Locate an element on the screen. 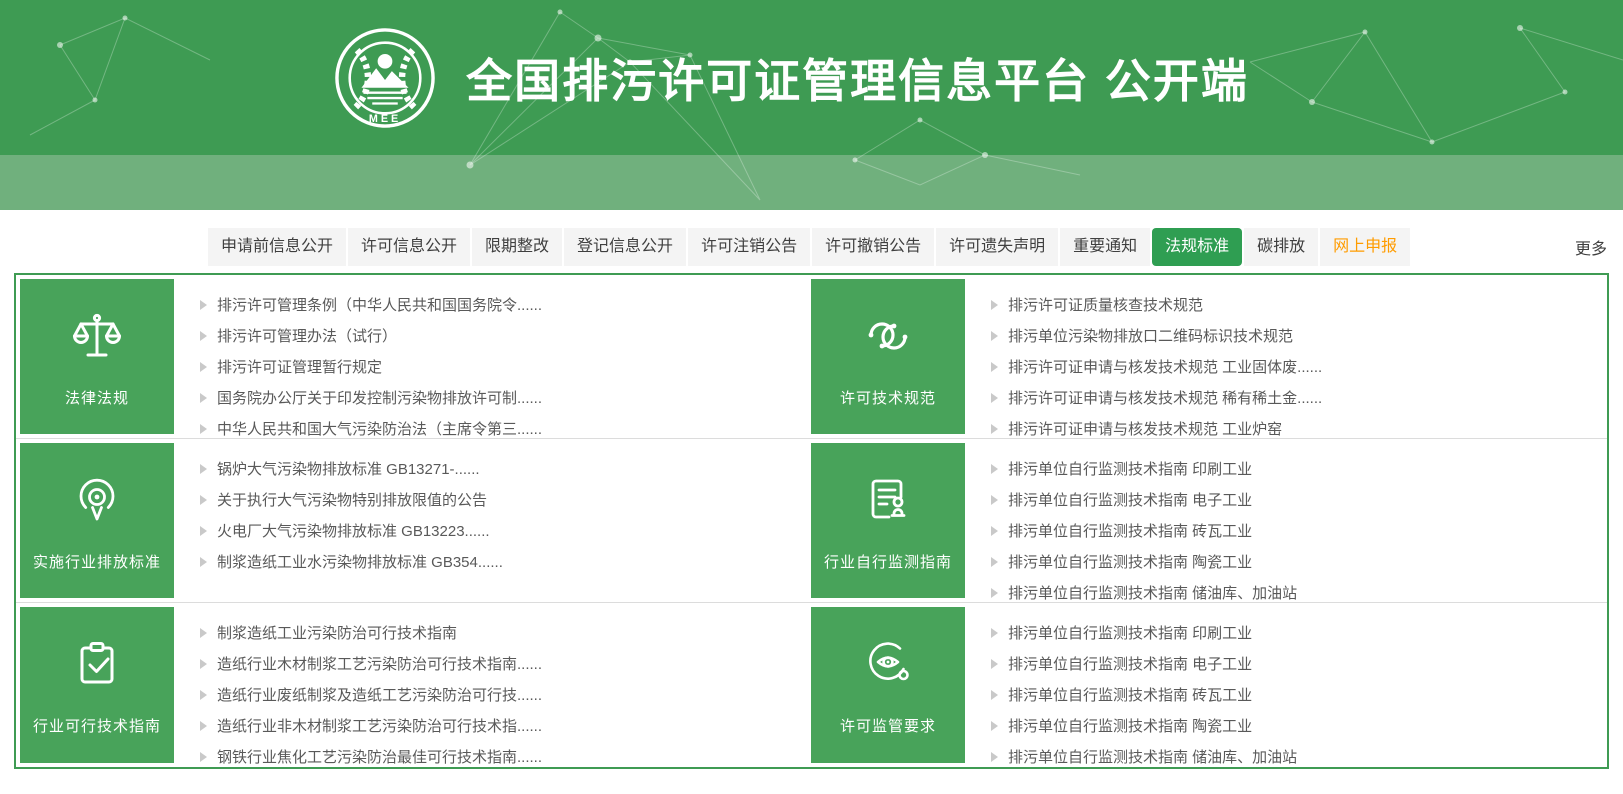 The image size is (1623, 794). tab-申请前信息公开: 申请前信息公开 is located at coordinates (277, 247).